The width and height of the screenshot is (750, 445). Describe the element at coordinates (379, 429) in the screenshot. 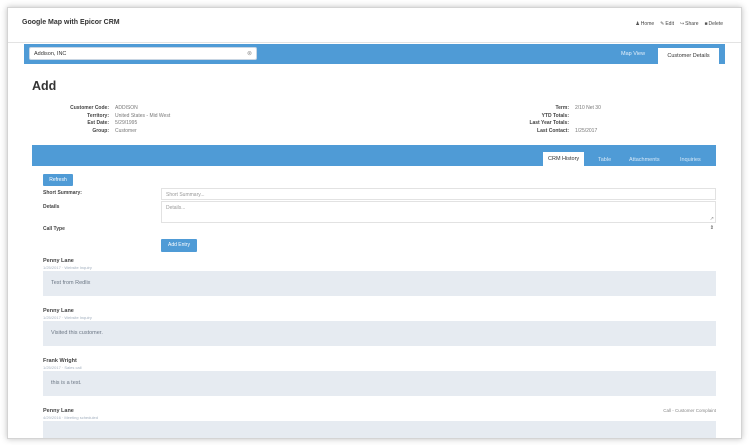

I see `entry-text` at that location.